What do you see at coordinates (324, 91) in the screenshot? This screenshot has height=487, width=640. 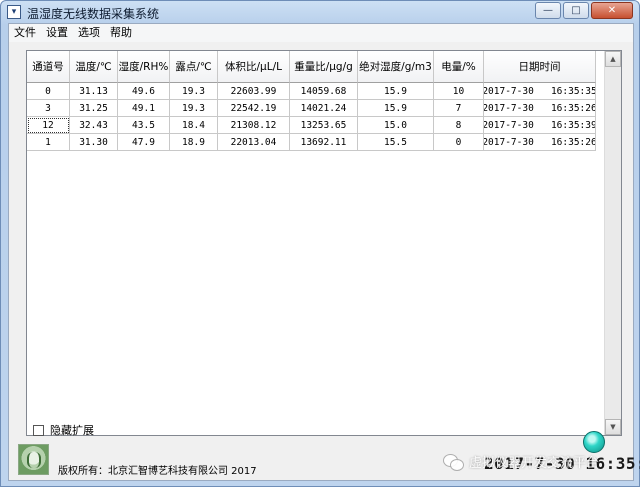 I see `table-cell: 14059.68` at bounding box center [324, 91].